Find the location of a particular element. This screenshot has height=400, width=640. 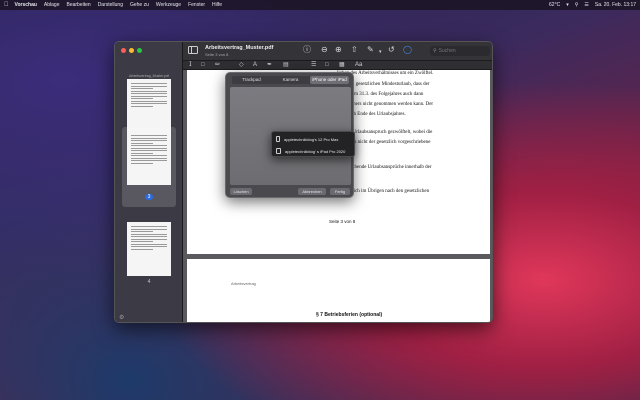

clock: Sa. 20. Feb. 13:17 is located at coordinates (615, 5).